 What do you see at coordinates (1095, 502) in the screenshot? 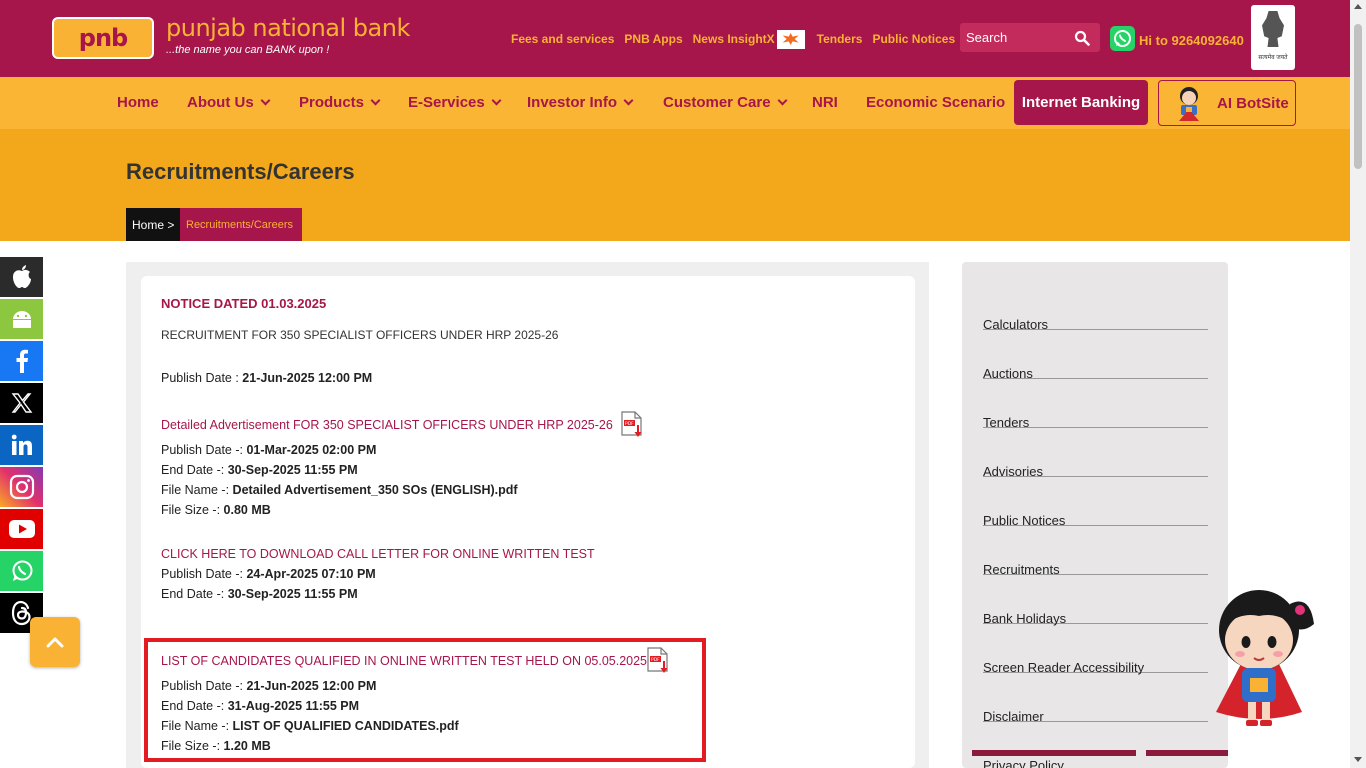
I see `sidebar-item-public-notices: Public Notices` at bounding box center [1095, 502].